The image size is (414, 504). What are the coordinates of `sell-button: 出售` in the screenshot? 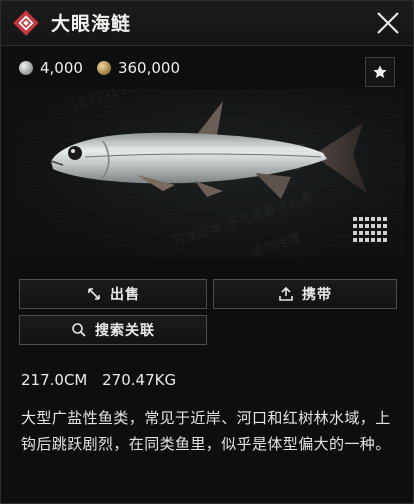 It's located at (113, 294).